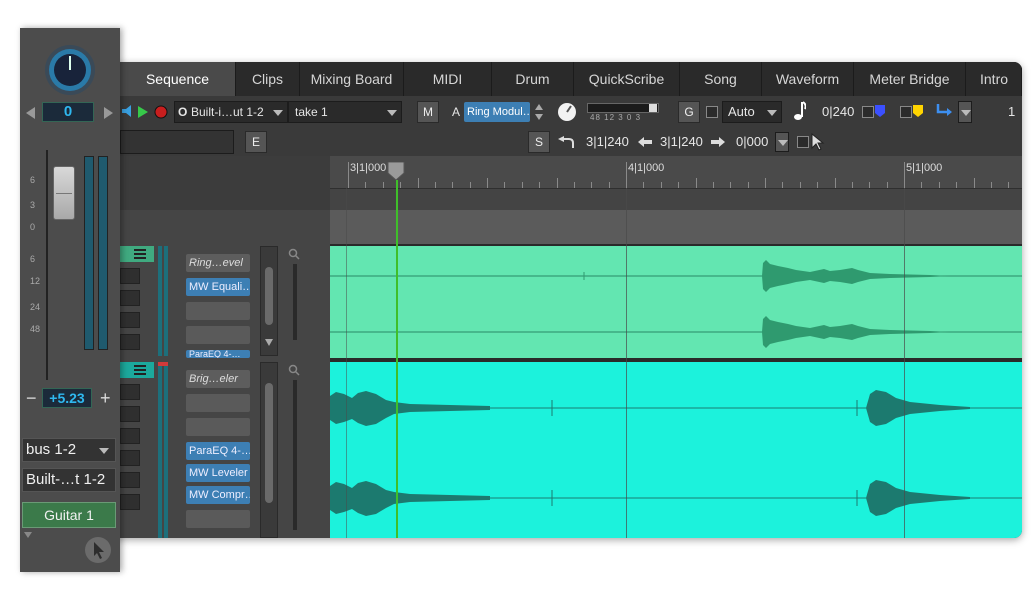 The image size is (1036, 600). What do you see at coordinates (67, 398) in the screenshot?
I see `volume-value: +5.23` at bounding box center [67, 398].